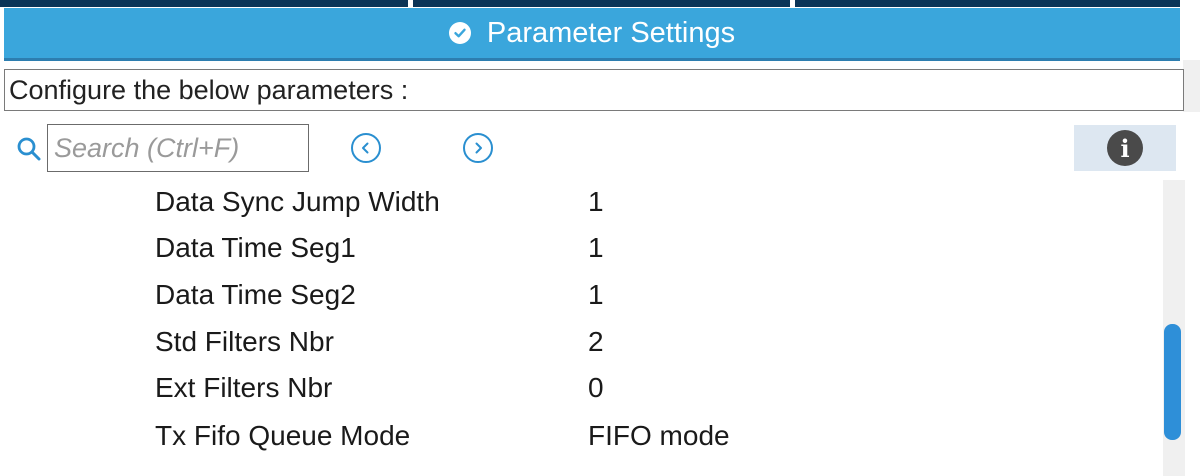 Image resolution: width=1200 pixels, height=476 pixels. What do you see at coordinates (29, 149) in the screenshot?
I see `search-icon` at bounding box center [29, 149].